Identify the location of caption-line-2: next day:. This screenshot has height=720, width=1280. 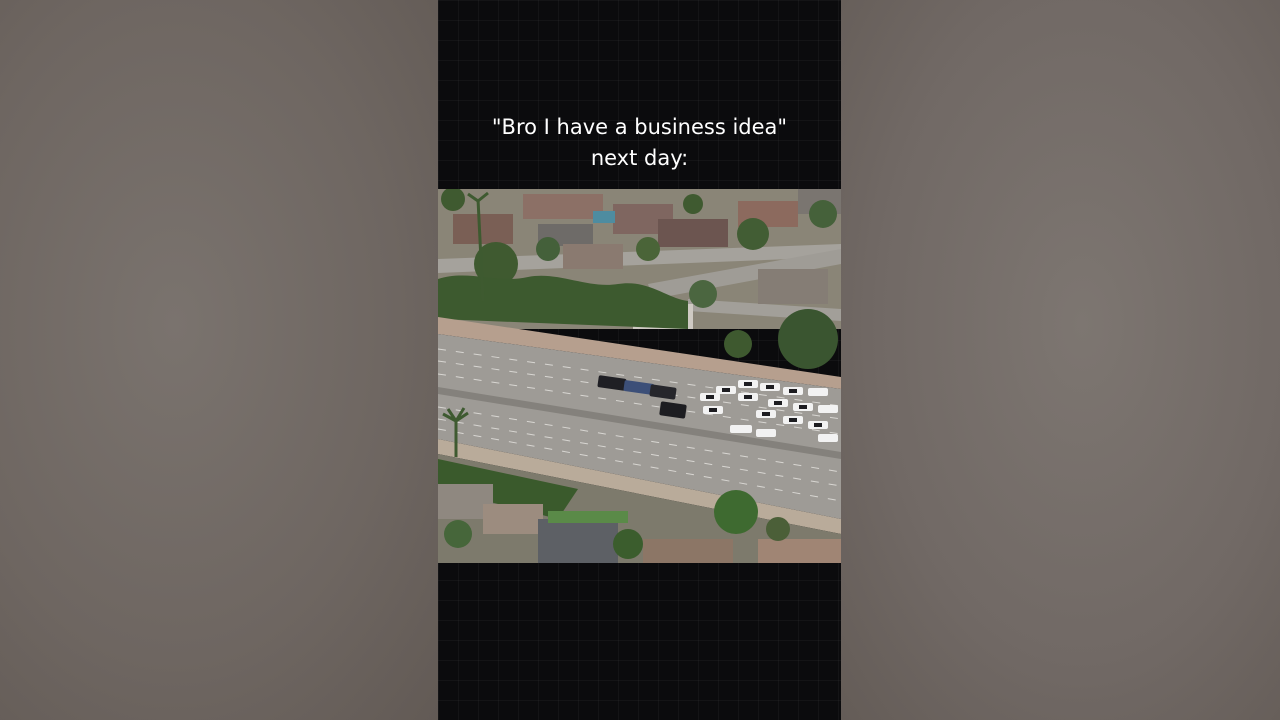
(639, 158).